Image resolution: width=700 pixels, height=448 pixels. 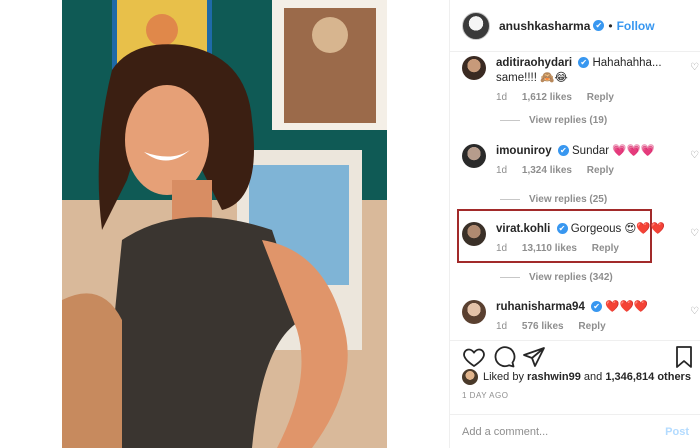 I want to click on view-replies-button: View replies (25), so click(x=553, y=199).